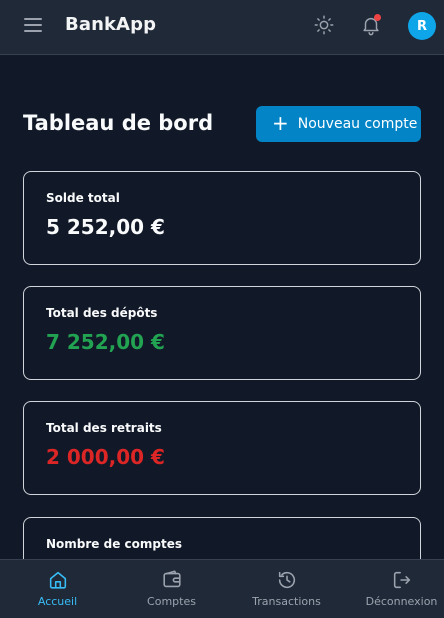  I want to click on nav-label: Déconnexion, so click(401, 601).